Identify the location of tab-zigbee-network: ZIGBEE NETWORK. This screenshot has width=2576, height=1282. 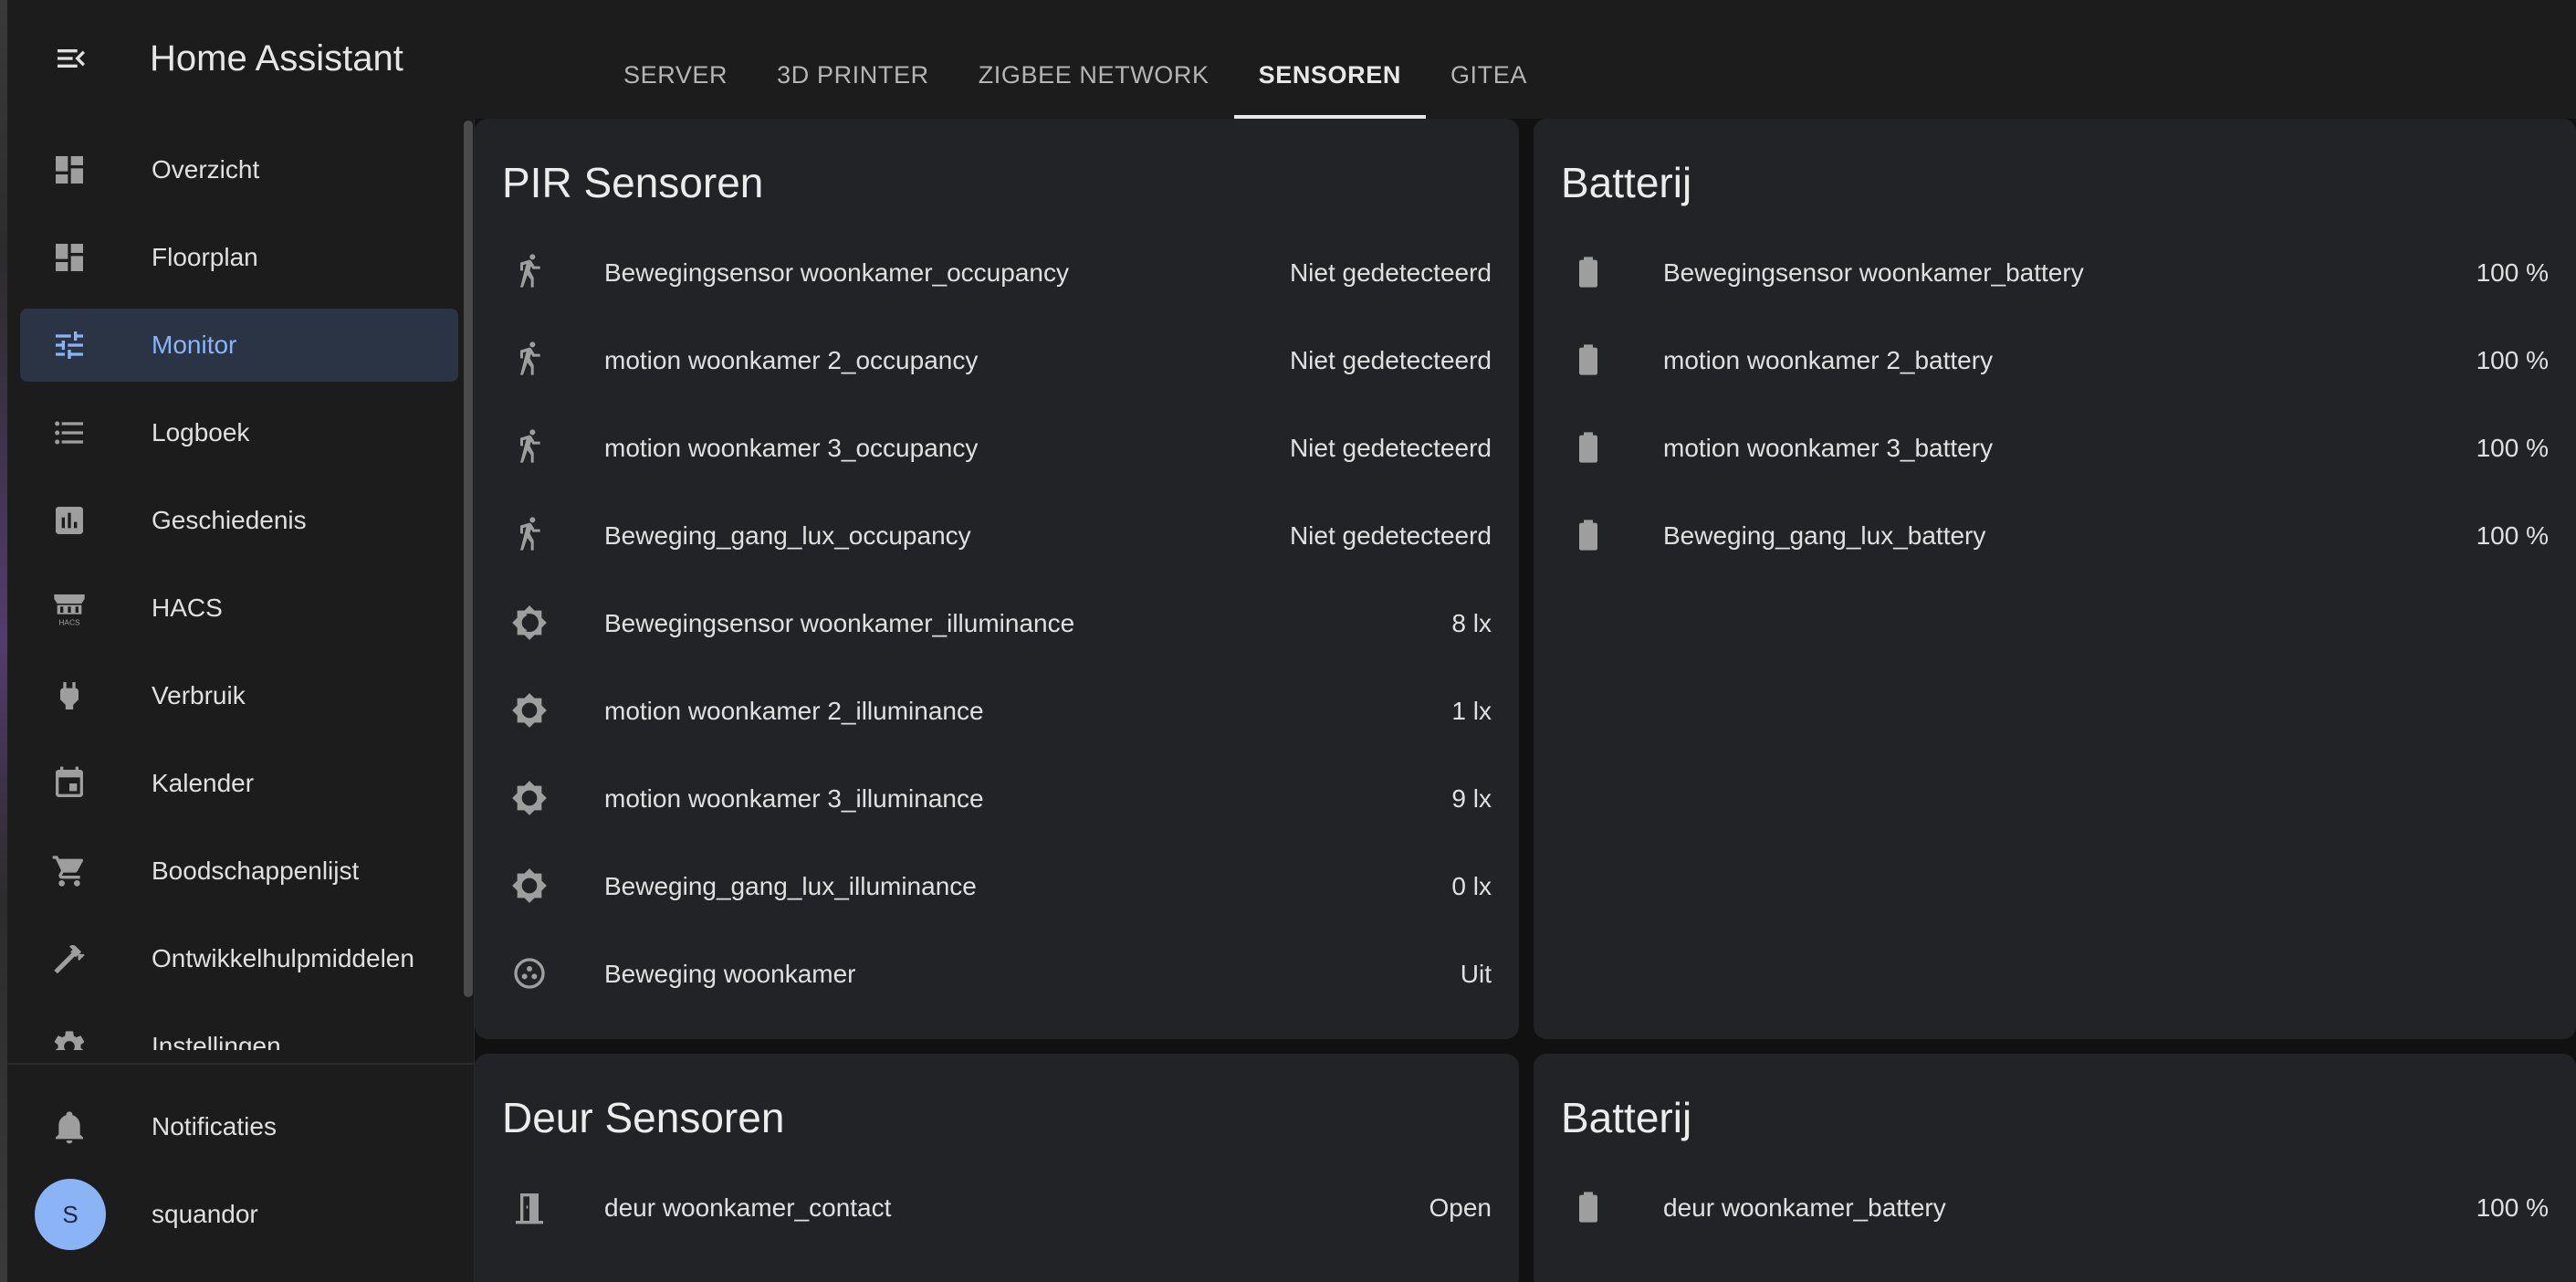
(1094, 60).